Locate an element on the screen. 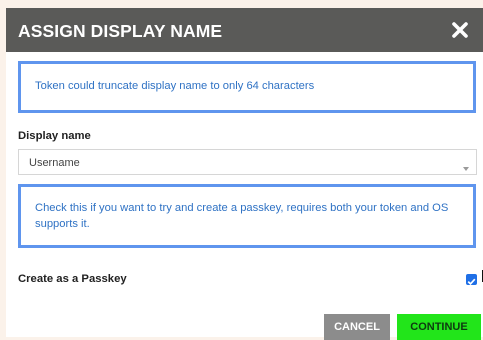  create-passkey-label: Create as a Passkey is located at coordinates (72, 279).